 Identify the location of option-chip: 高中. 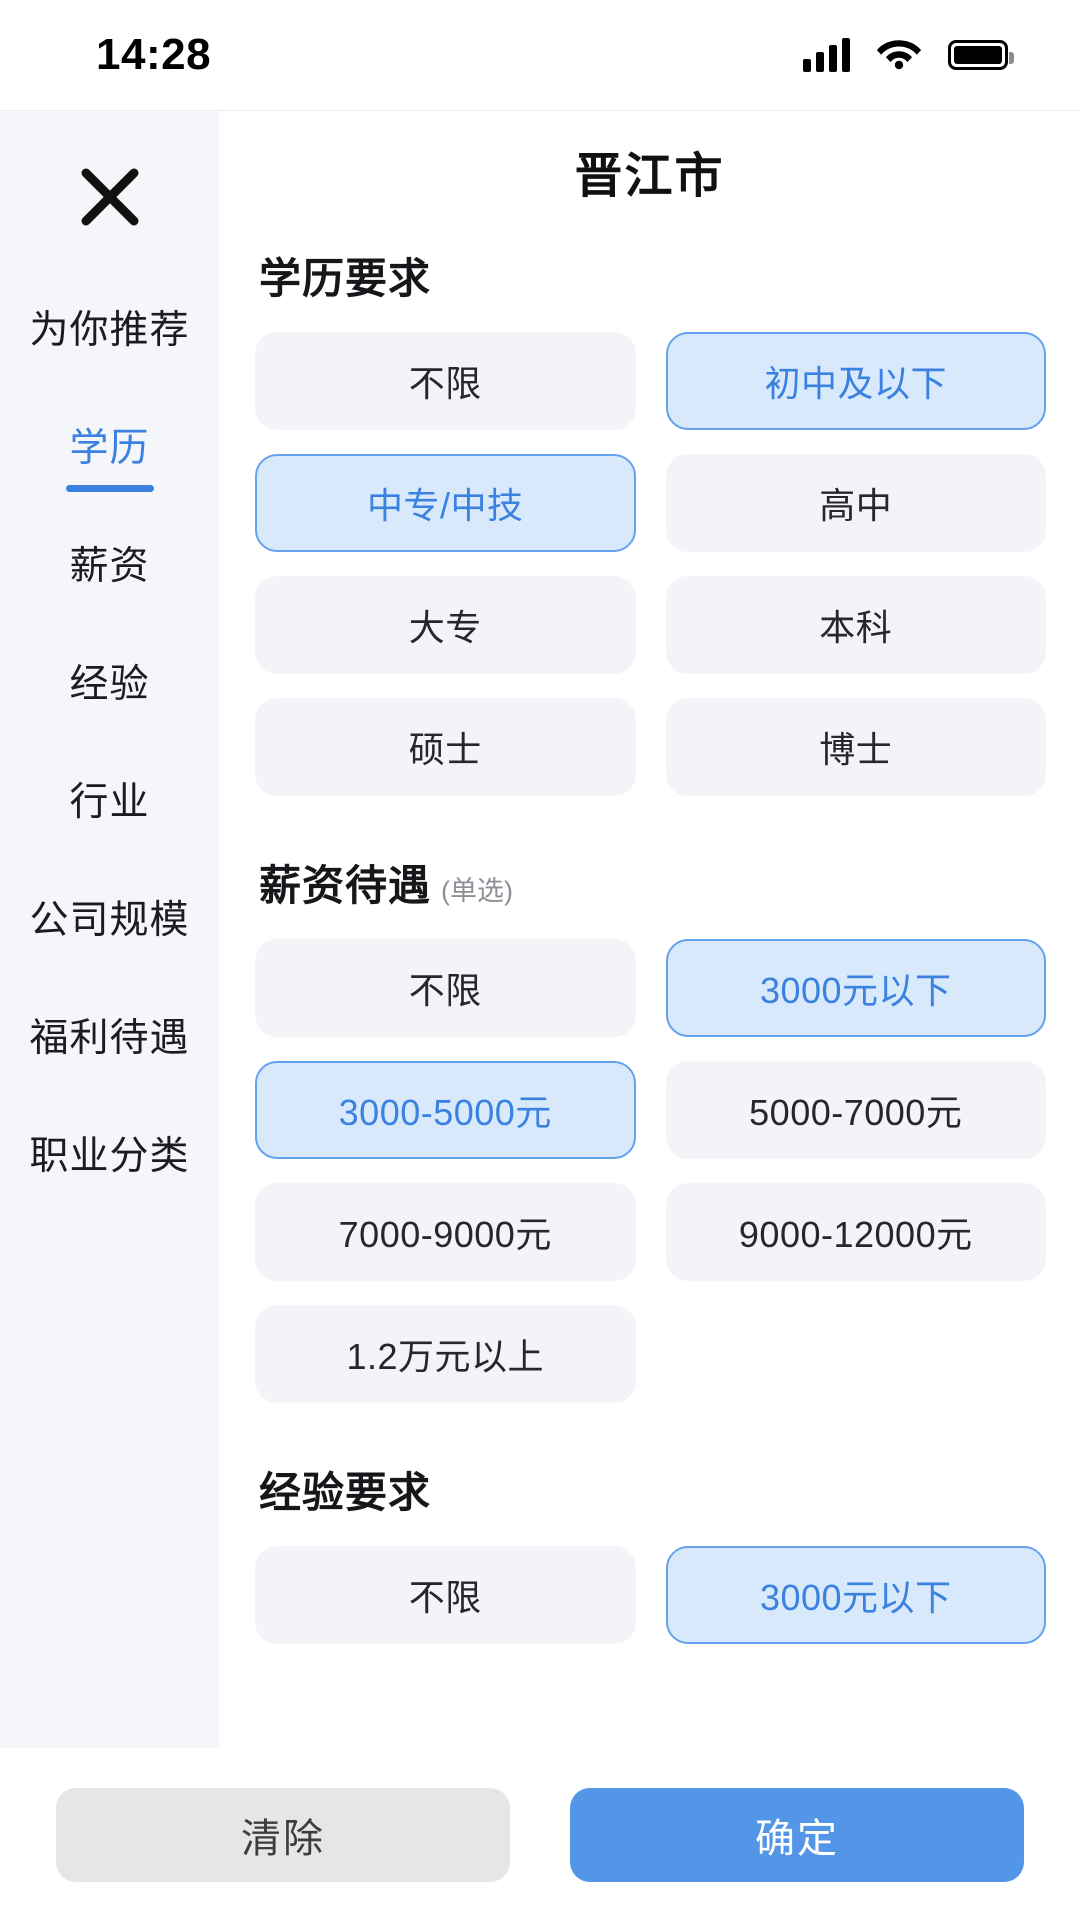
(855, 503).